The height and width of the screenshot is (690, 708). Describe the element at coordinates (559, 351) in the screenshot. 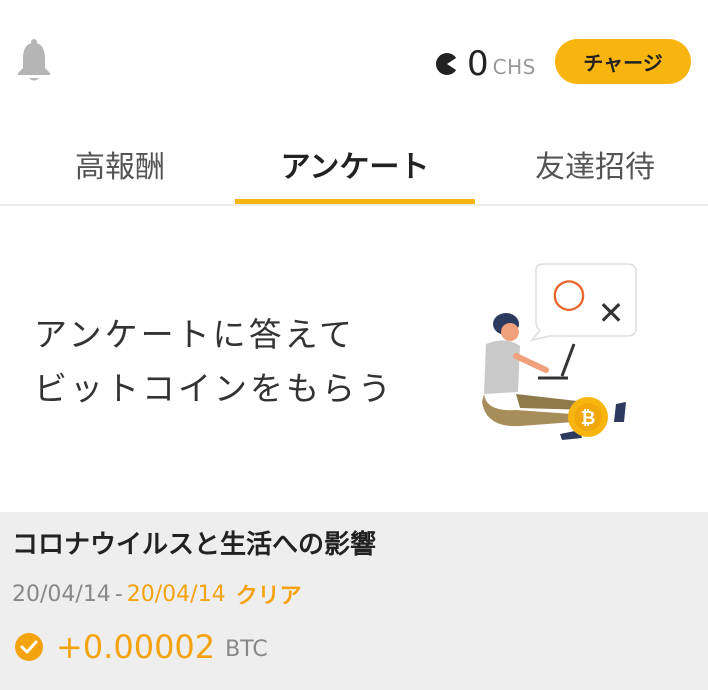

I see `survey-illustration: ○ ✕ ₿` at that location.